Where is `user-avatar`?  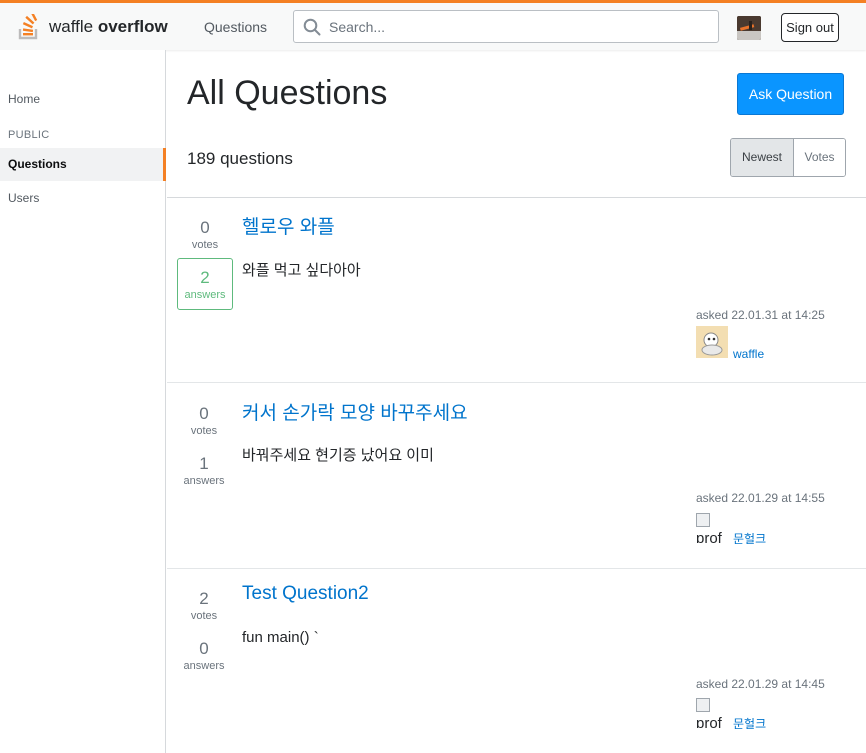
user-avatar is located at coordinates (749, 28).